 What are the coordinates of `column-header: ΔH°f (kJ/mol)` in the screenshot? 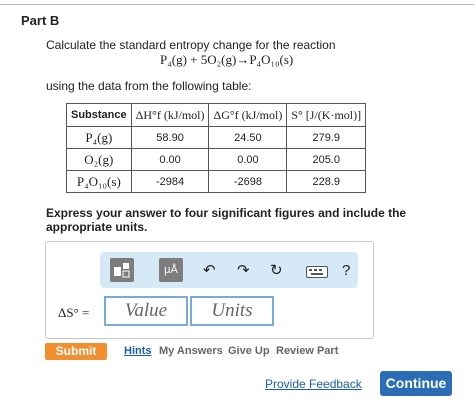 It's located at (170, 115).